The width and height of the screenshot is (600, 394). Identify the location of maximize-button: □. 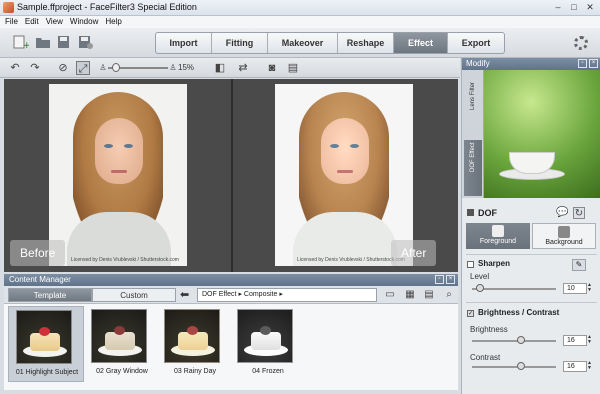
(574, 7).